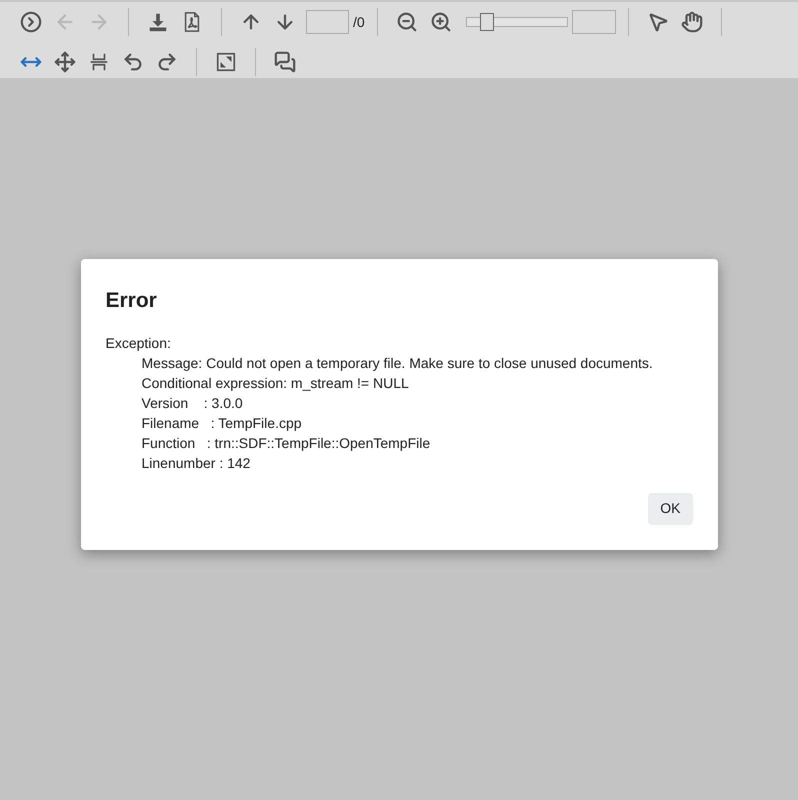 The width and height of the screenshot is (798, 800). What do you see at coordinates (31, 22) in the screenshot?
I see `chevron-circle-icon` at bounding box center [31, 22].